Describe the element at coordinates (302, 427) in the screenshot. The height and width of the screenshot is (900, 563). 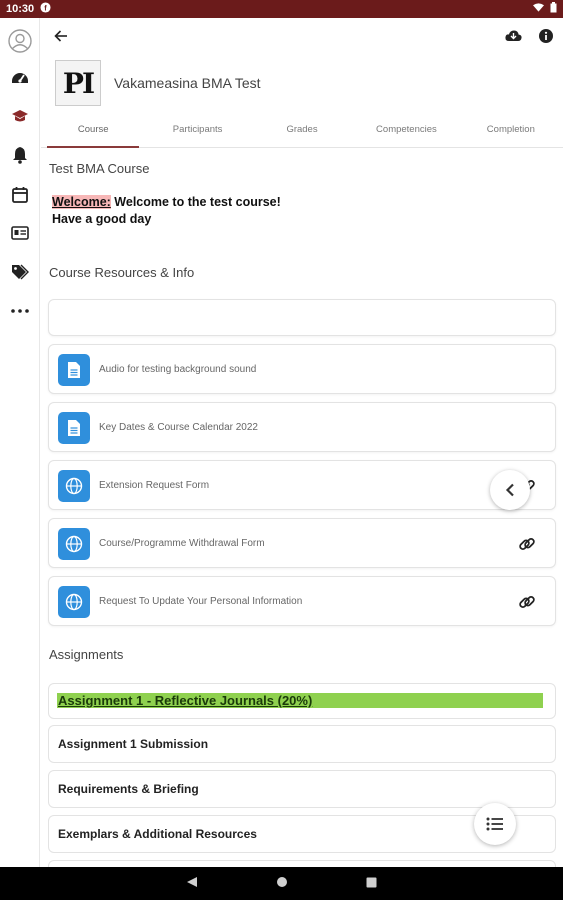
I see `resource-item: Key Dates & Course Calendar 2022` at that location.